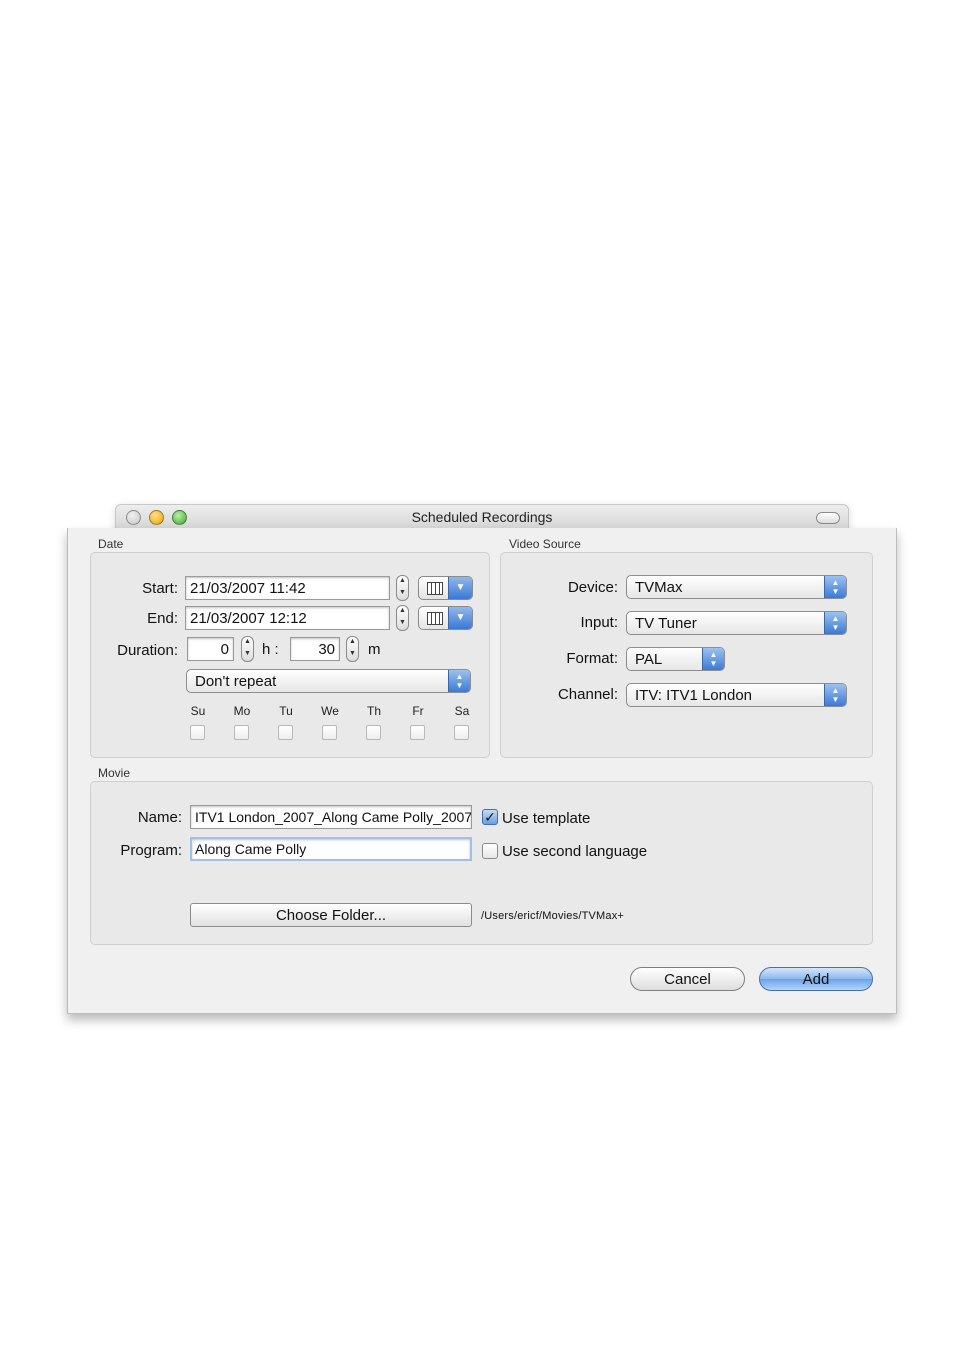 The width and height of the screenshot is (954, 1350). What do you see at coordinates (242, 711) in the screenshot?
I see `day-label-mo: Mo` at bounding box center [242, 711].